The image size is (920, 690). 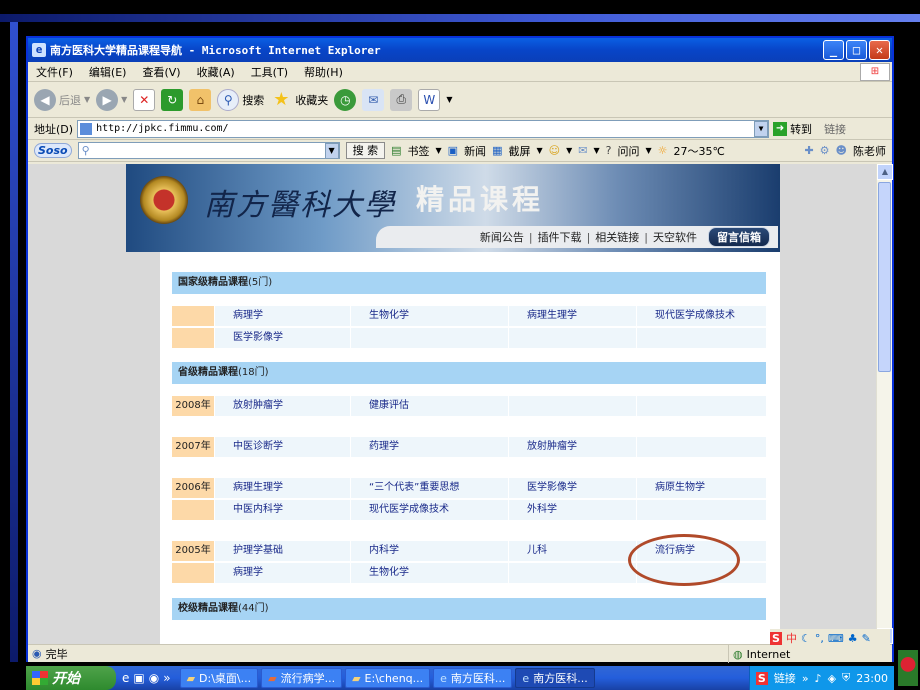 What do you see at coordinates (701, 488) in the screenshot?
I see `course-link: 病原生物学` at bounding box center [701, 488].